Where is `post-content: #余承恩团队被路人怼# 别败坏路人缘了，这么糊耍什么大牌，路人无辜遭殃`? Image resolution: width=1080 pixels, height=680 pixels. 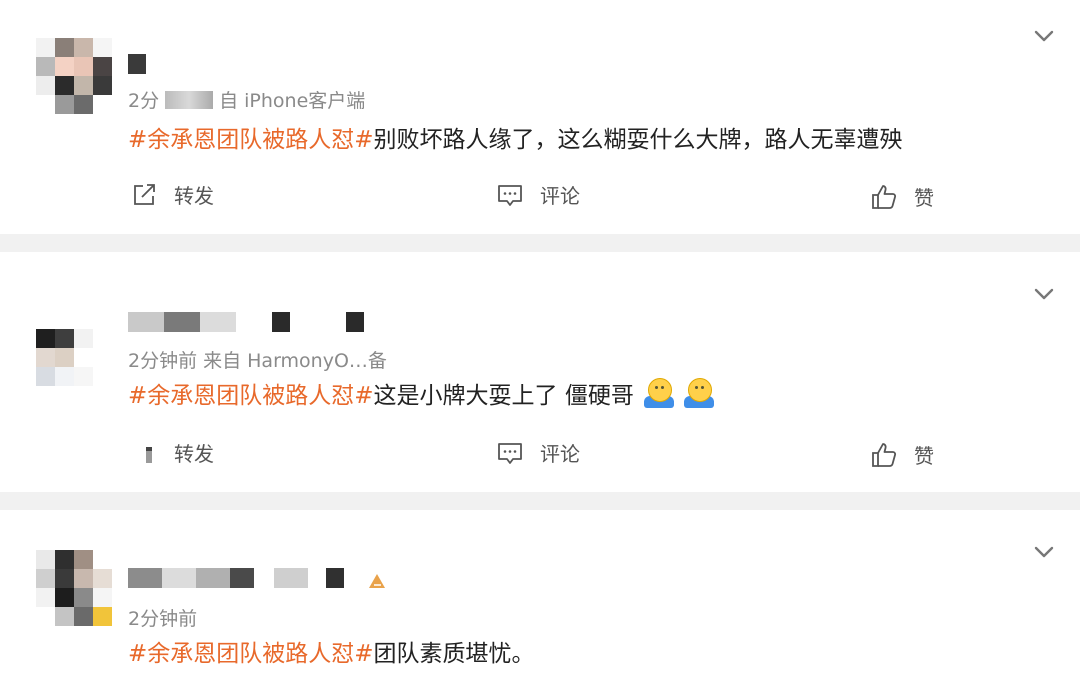 post-content: #余承恩团队被路人怼# 别败坏路人缘了，这么糊耍什么大牌，路人无辜遭殃 is located at coordinates (515, 137).